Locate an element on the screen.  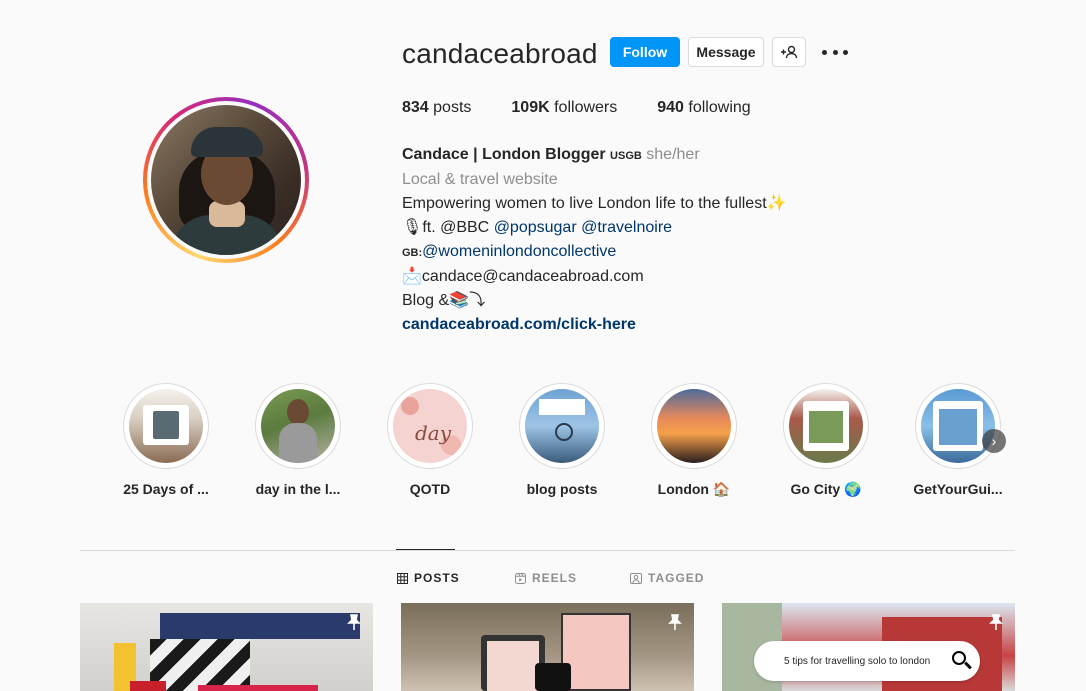
suggested-accounts-button is located at coordinates (789, 52).